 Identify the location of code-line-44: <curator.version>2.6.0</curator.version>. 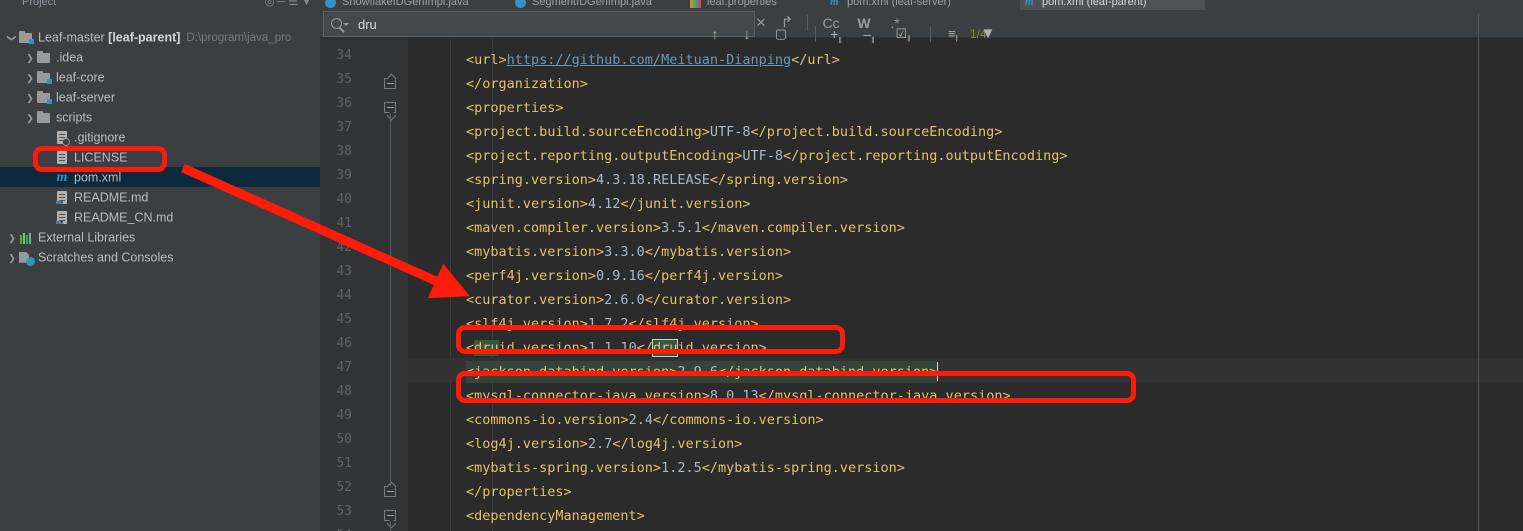
(628, 300).